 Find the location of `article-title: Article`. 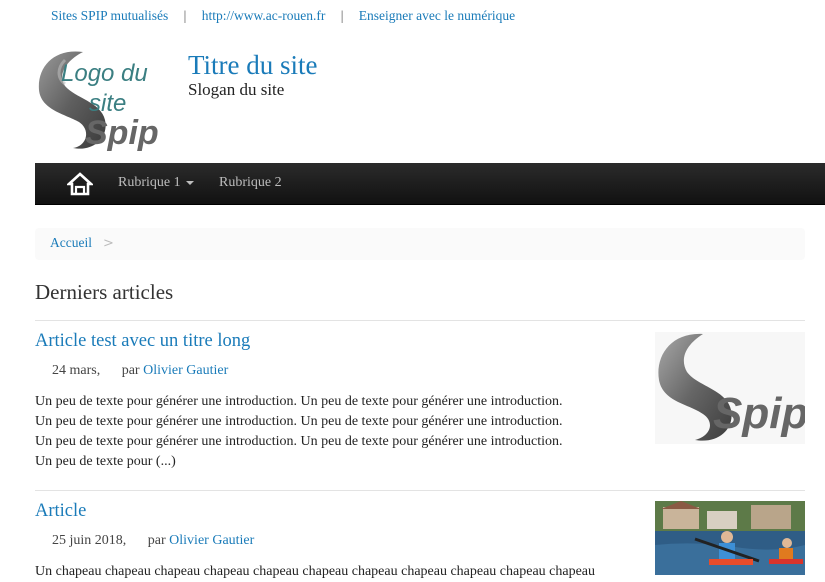

article-title: Article is located at coordinates (60, 511).